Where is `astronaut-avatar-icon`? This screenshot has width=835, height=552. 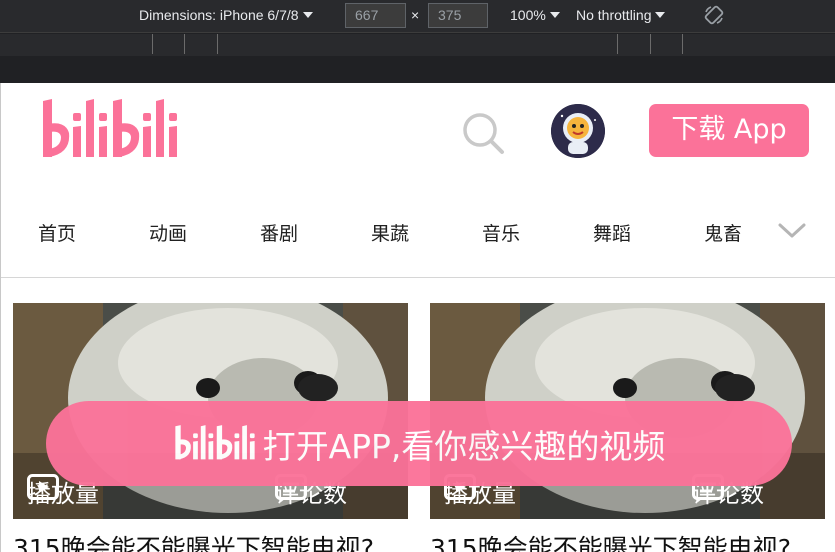
astronaut-avatar-icon is located at coordinates (578, 131).